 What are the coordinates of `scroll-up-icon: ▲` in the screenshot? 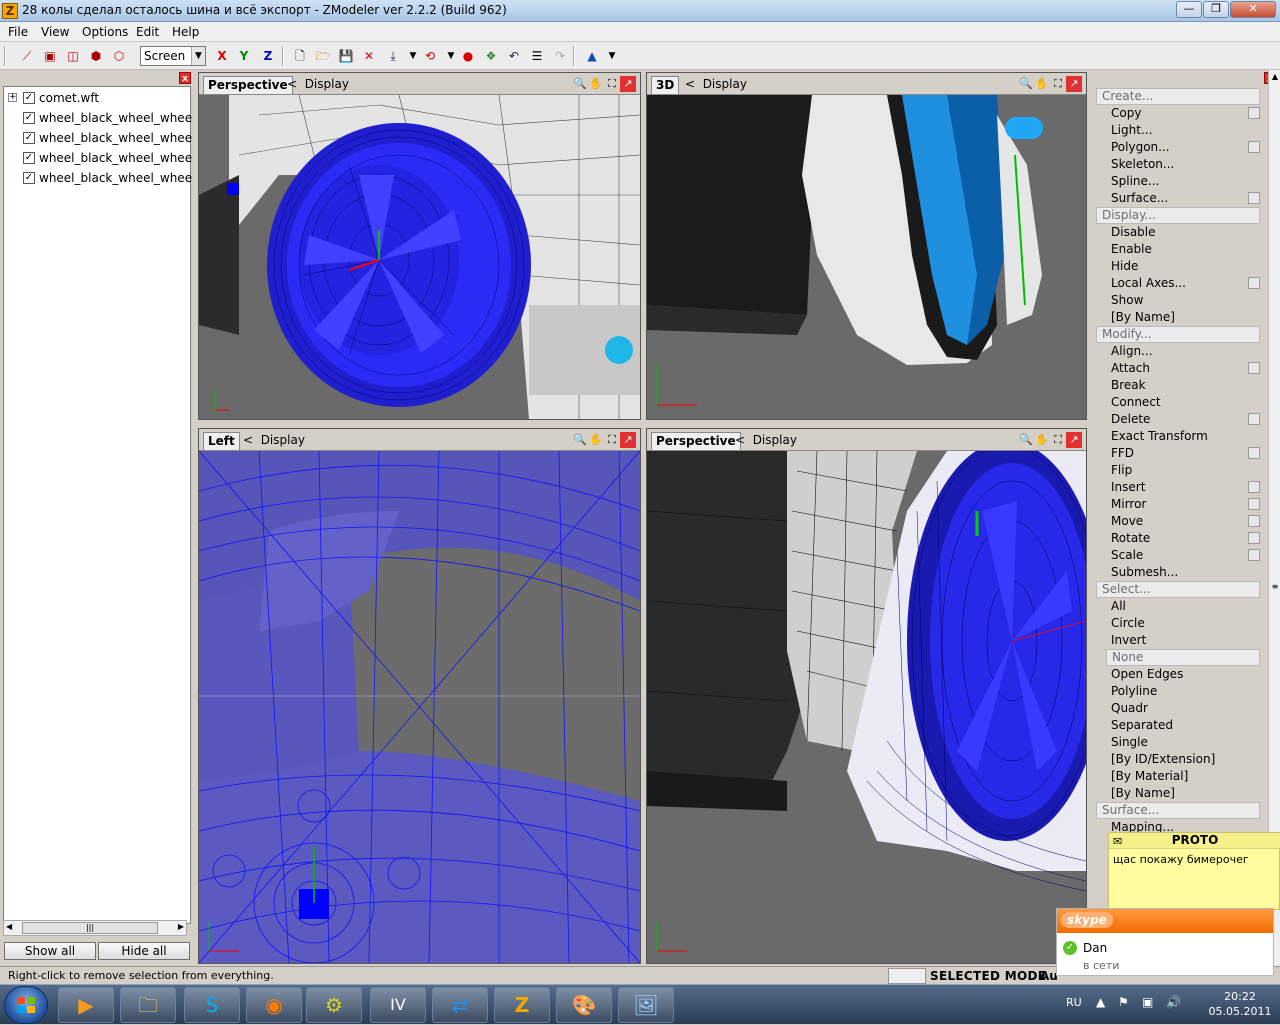 It's located at (1274, 77).